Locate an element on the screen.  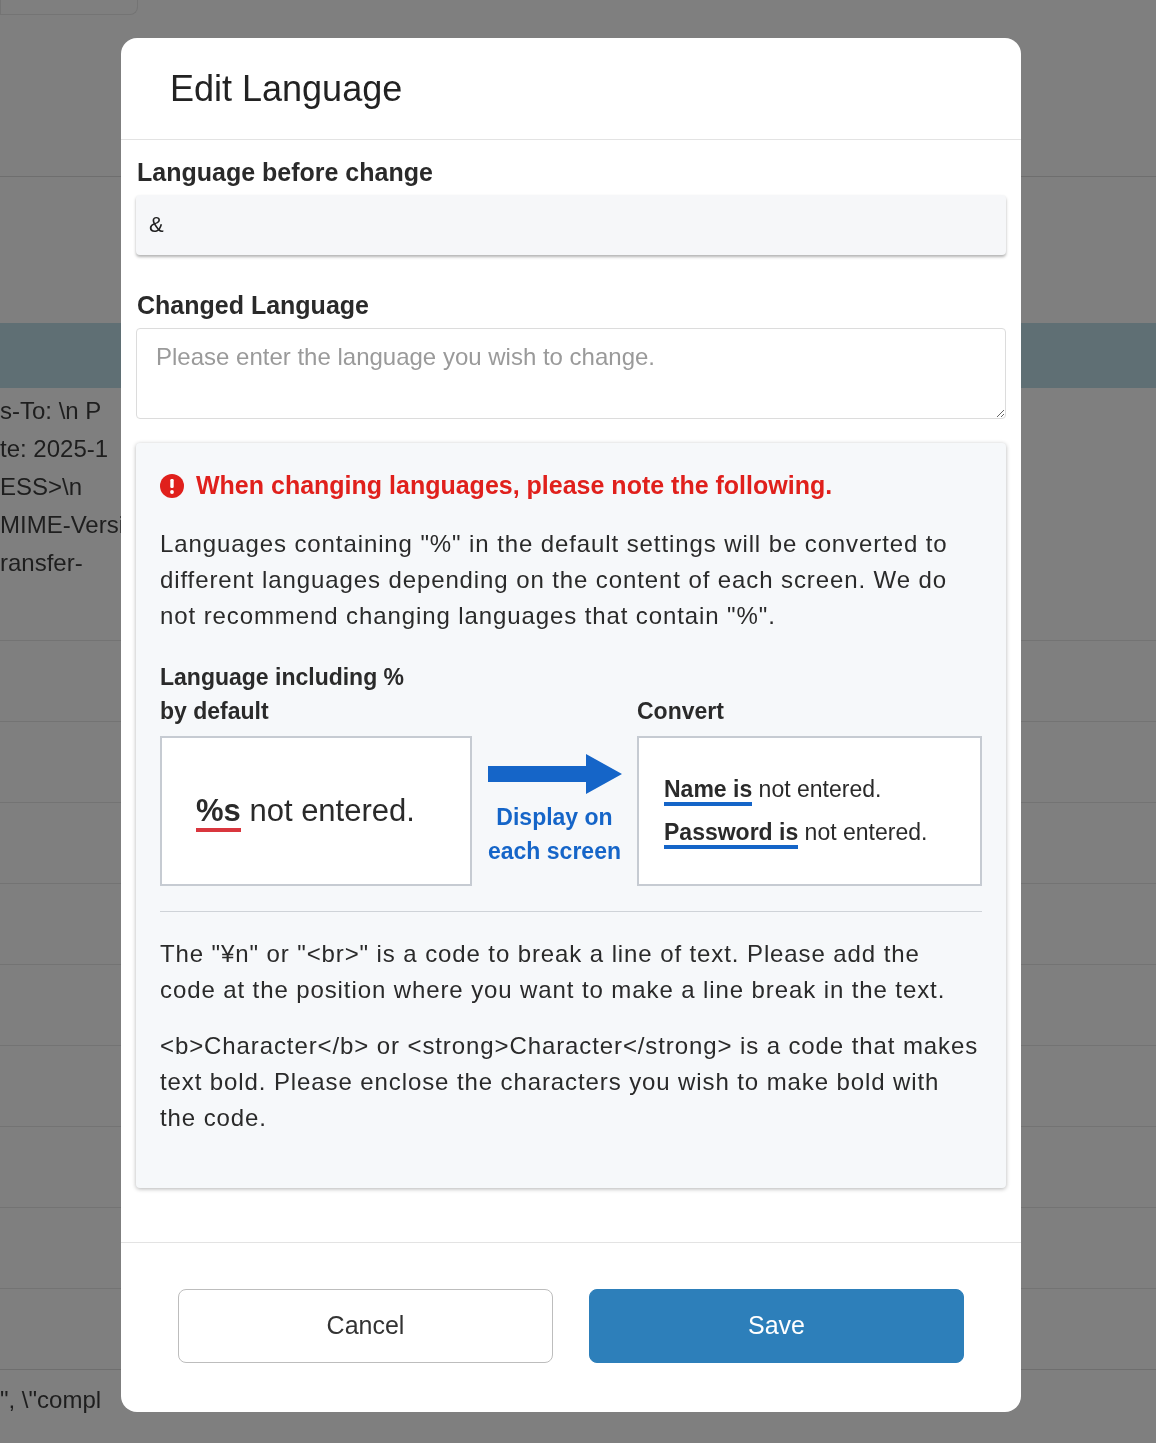
arrow-icon is located at coordinates (554, 774).